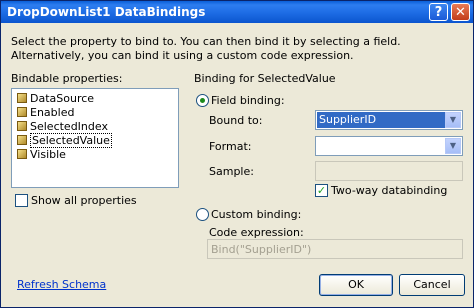  Describe the element at coordinates (389, 146) in the screenshot. I see `format-dropdown: ▼` at that location.